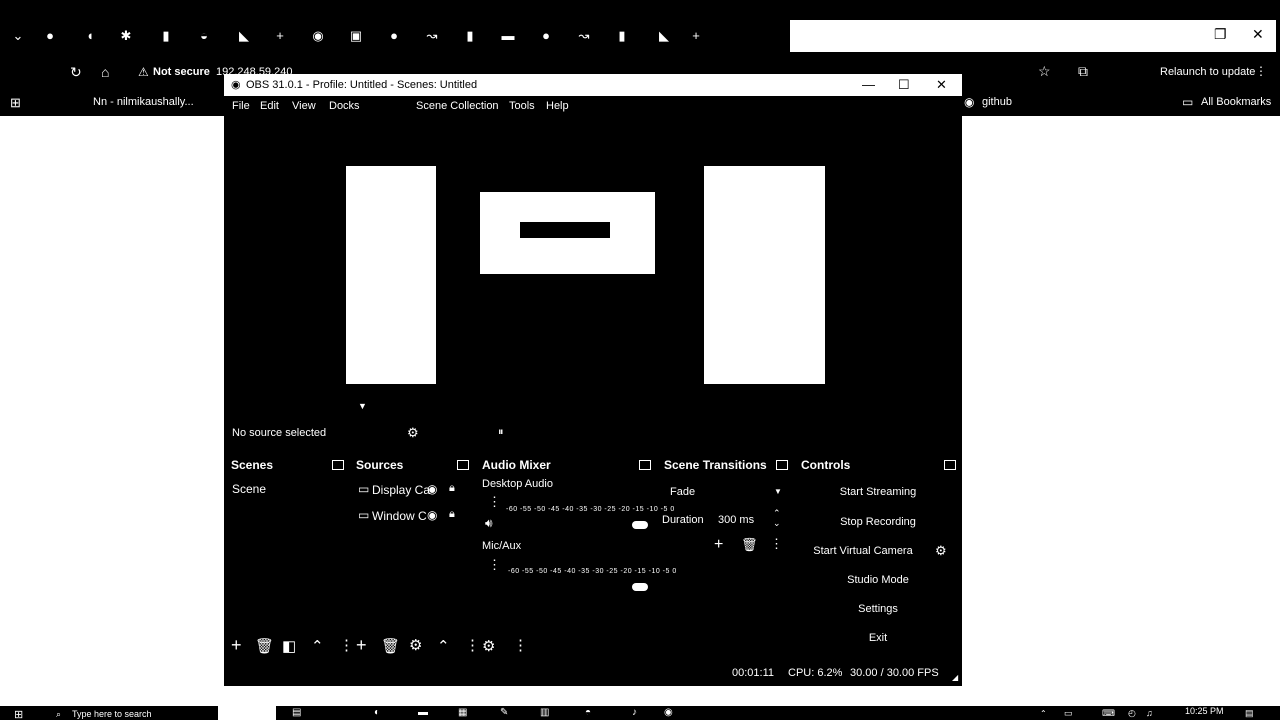 This screenshot has width=1280, height=721. What do you see at coordinates (585, 258) in the screenshot?
I see `preview-canvas` at bounding box center [585, 258].